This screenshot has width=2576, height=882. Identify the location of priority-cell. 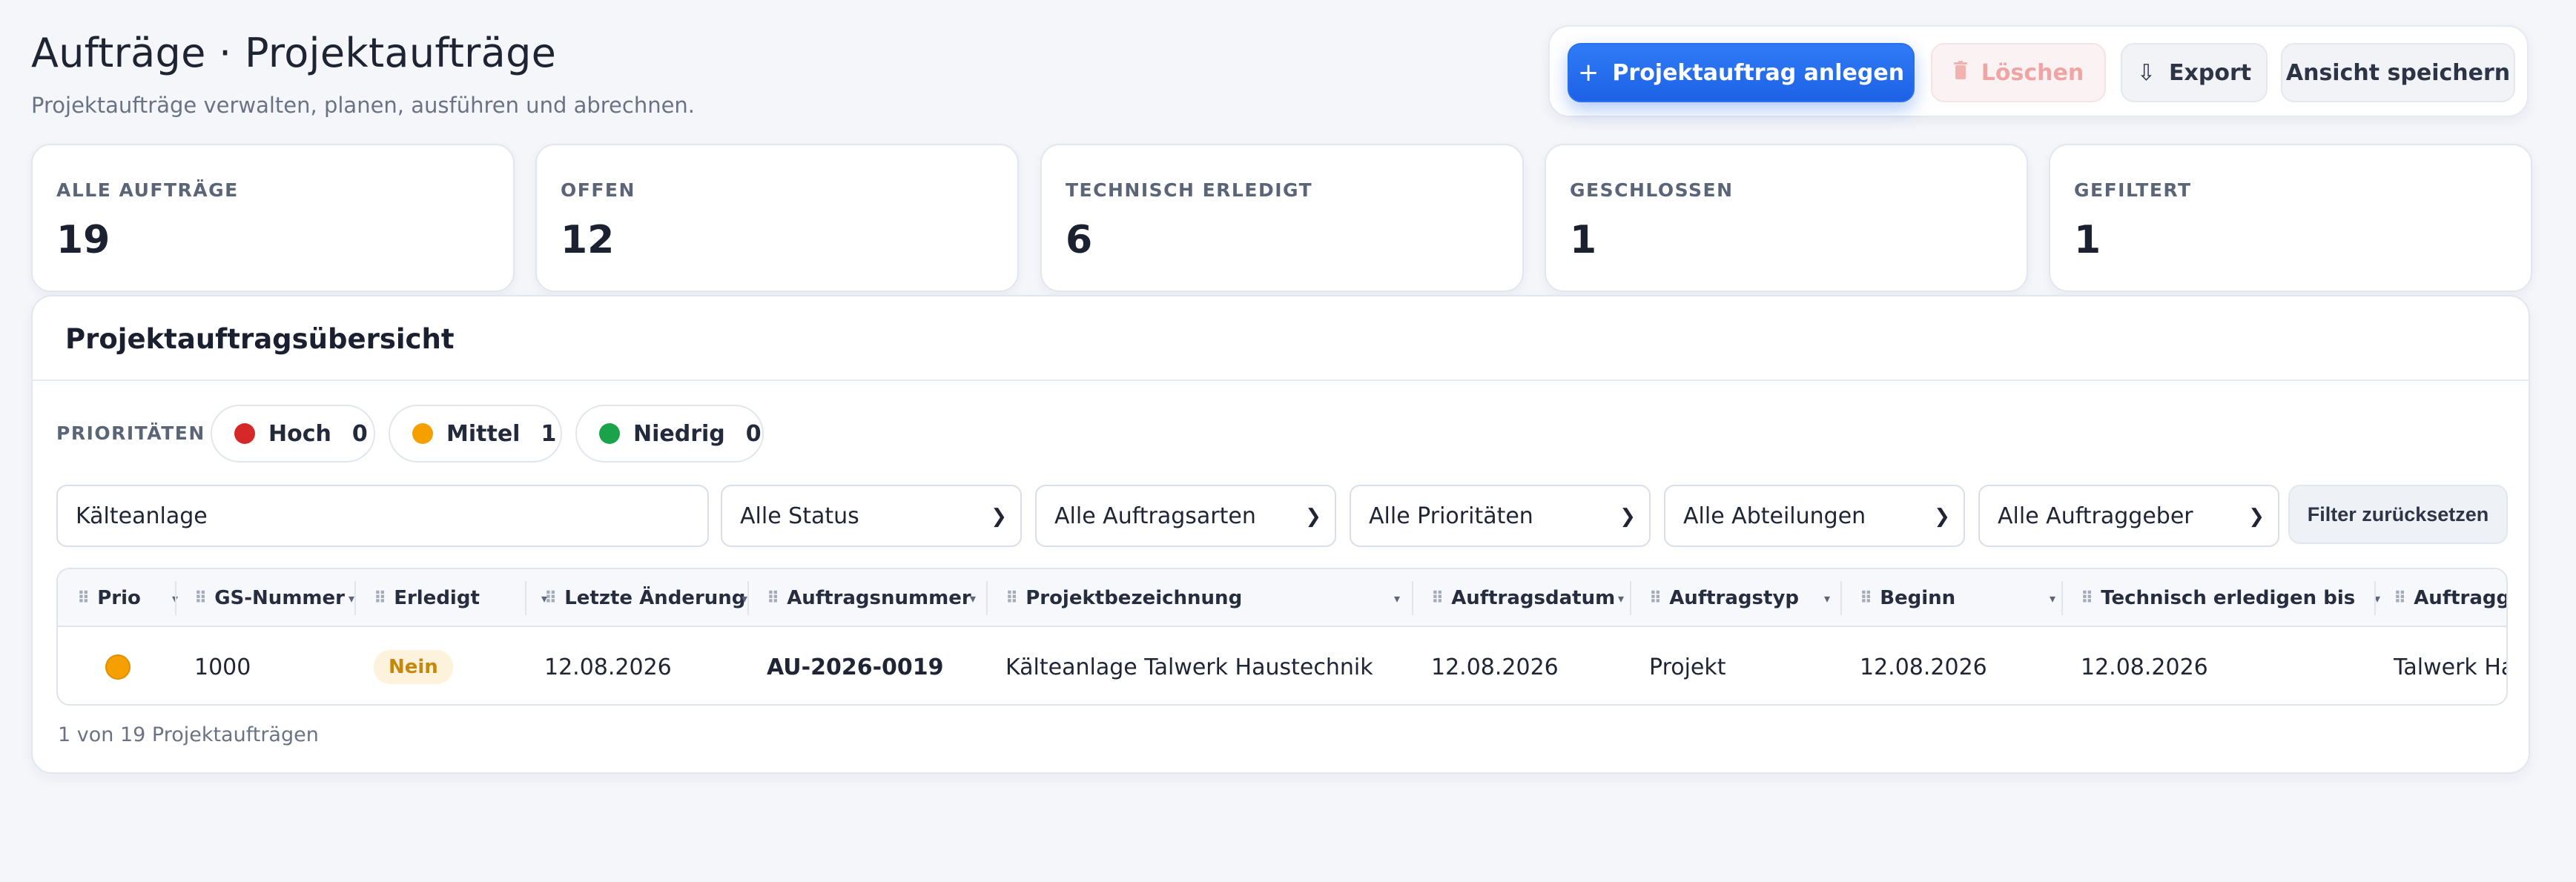
(118, 667).